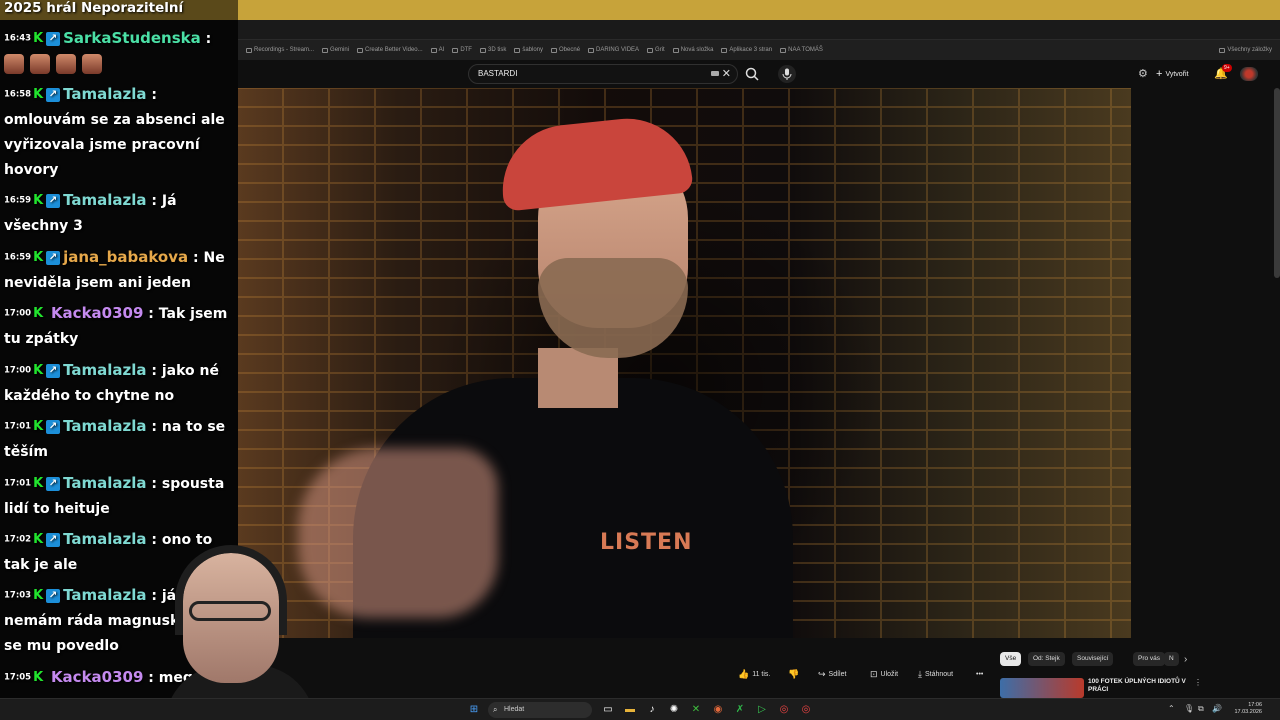 Image resolution: width=1280 pixels, height=720 pixels. Describe the element at coordinates (787, 74) in the screenshot. I see `microphone-icon` at that location.